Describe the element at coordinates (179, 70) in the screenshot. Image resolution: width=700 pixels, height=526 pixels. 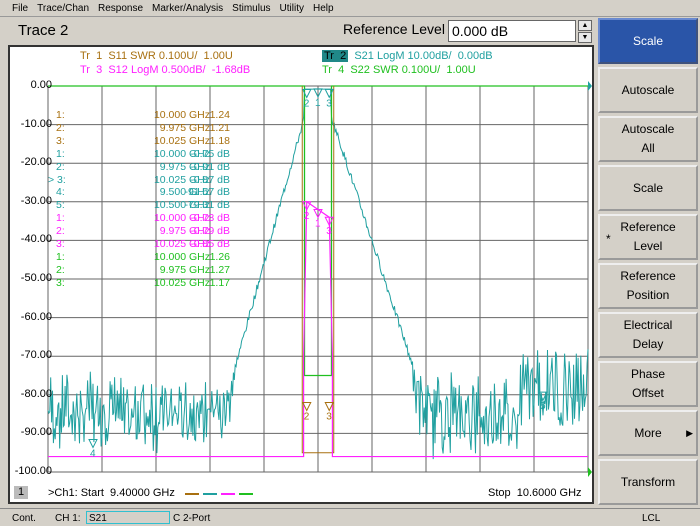
I see `trace-3-desc: S12 LogM 0.500dB/ -1.68dB` at that location.